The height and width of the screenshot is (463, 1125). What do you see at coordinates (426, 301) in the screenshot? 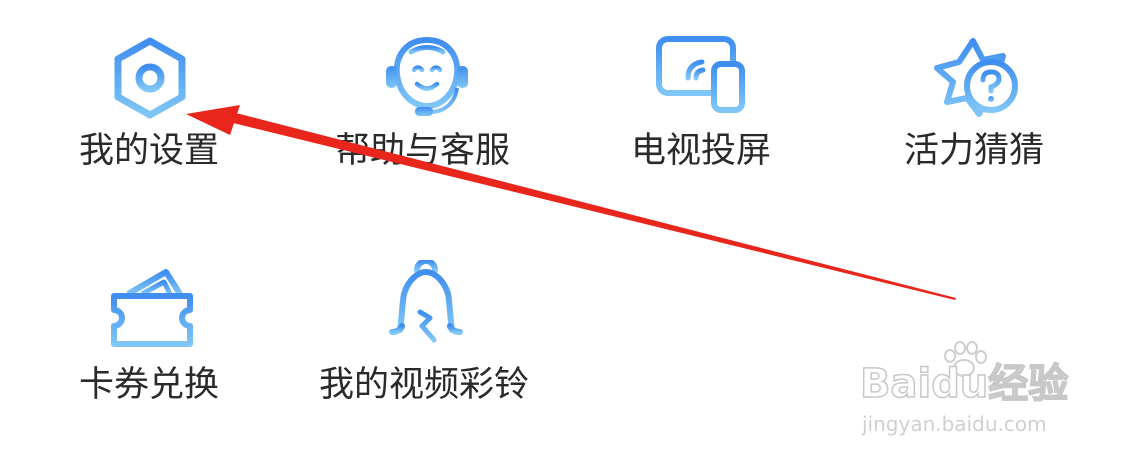
I see `bell-ringtone-icon` at bounding box center [426, 301].